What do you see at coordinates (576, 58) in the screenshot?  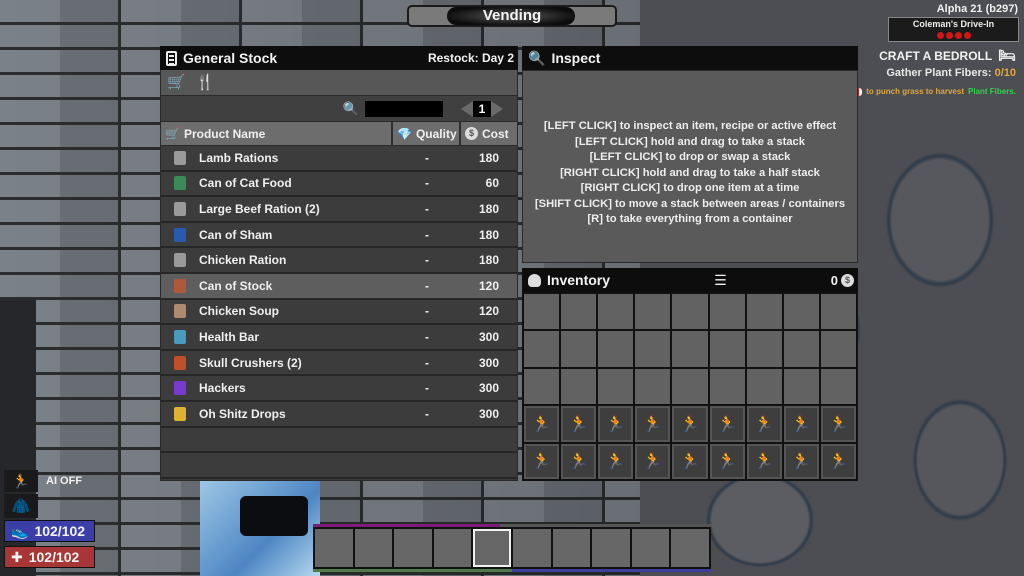 I see `inspect-title: Inspect` at bounding box center [576, 58].